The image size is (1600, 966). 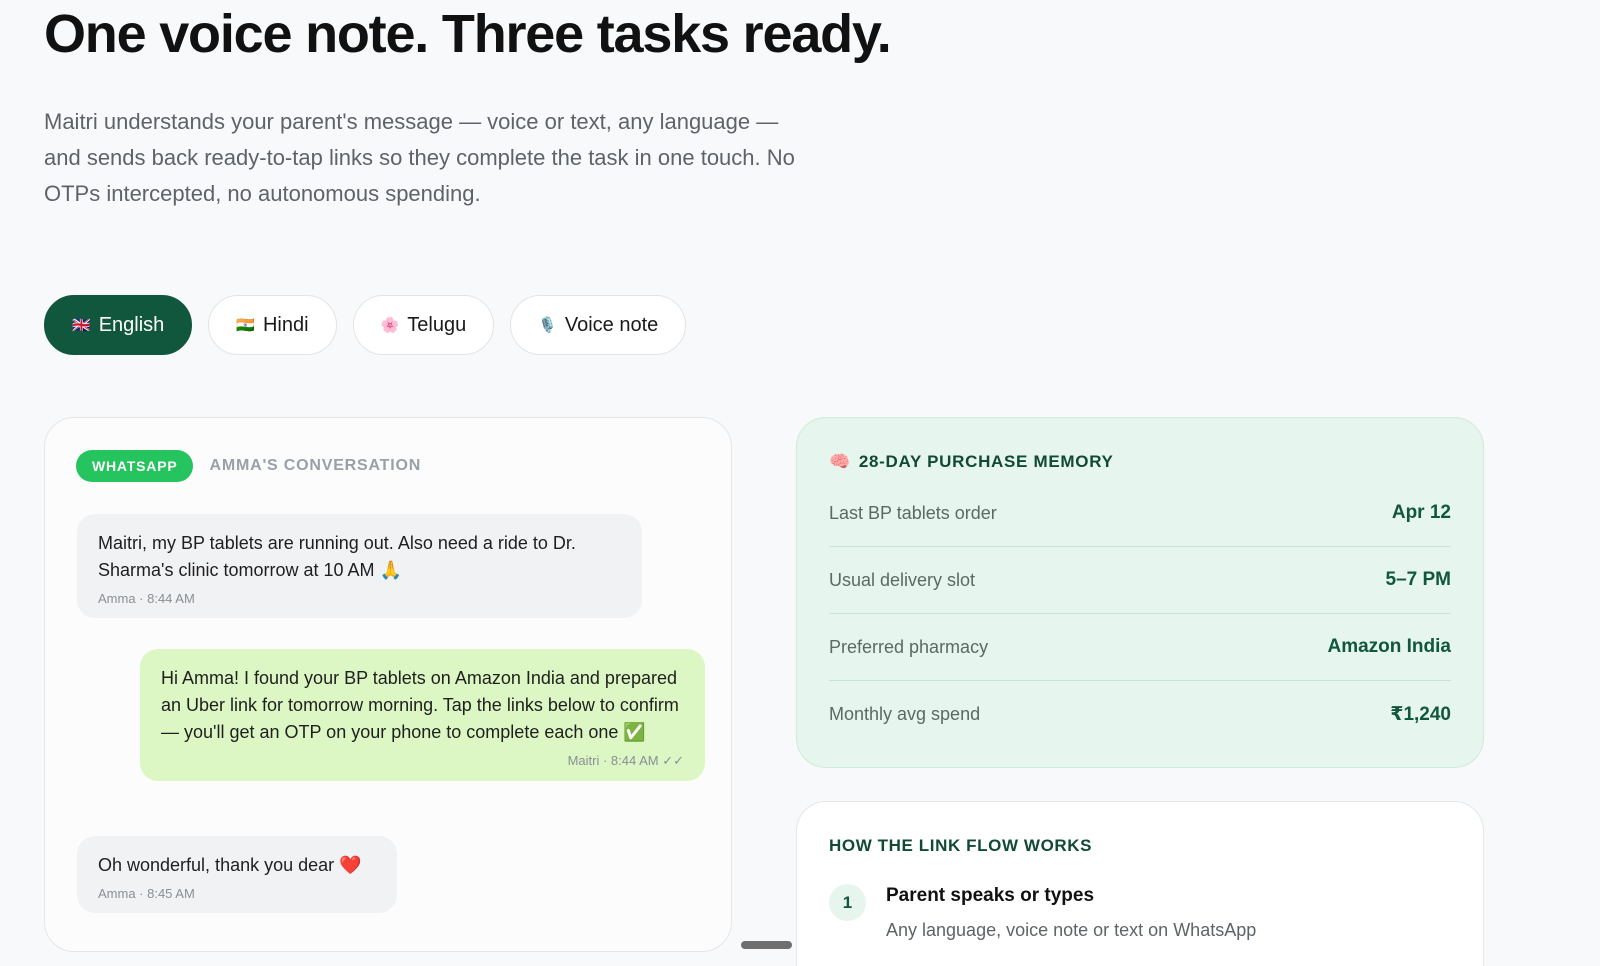 I want to click on page-headline: One voice note. Three tasks ready., so click(x=468, y=34).